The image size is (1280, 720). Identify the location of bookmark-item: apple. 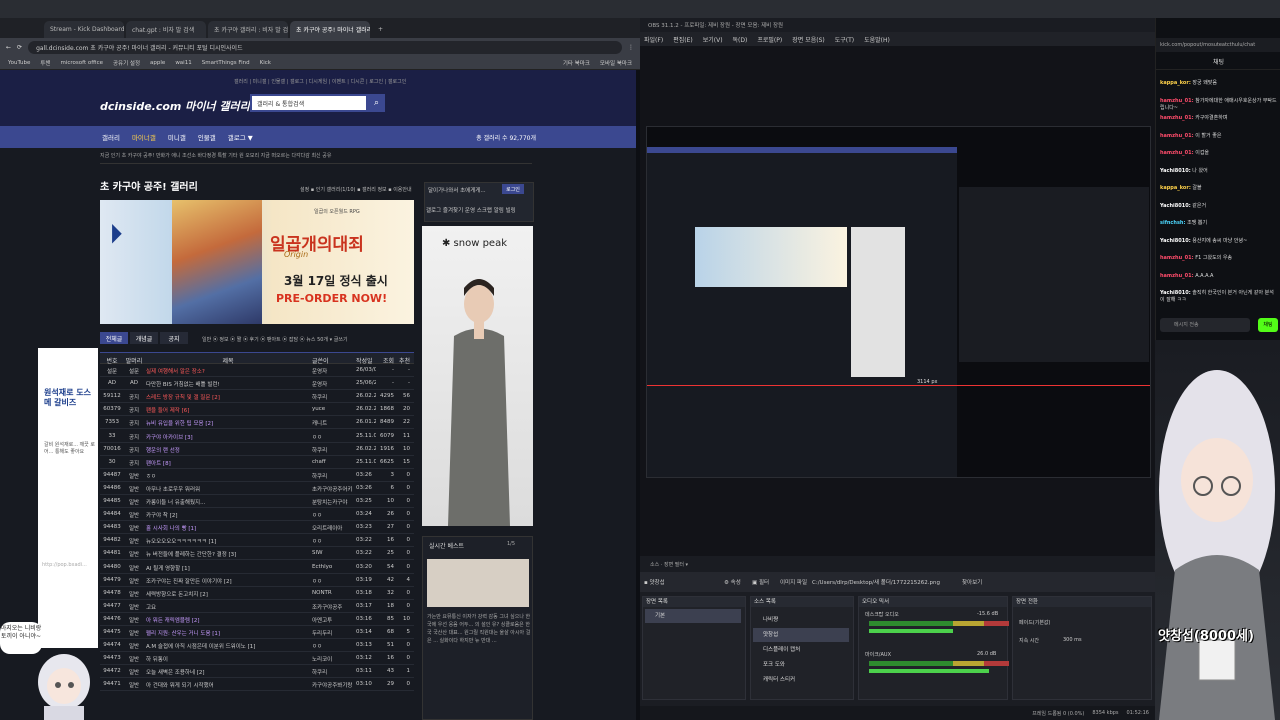
(157, 63).